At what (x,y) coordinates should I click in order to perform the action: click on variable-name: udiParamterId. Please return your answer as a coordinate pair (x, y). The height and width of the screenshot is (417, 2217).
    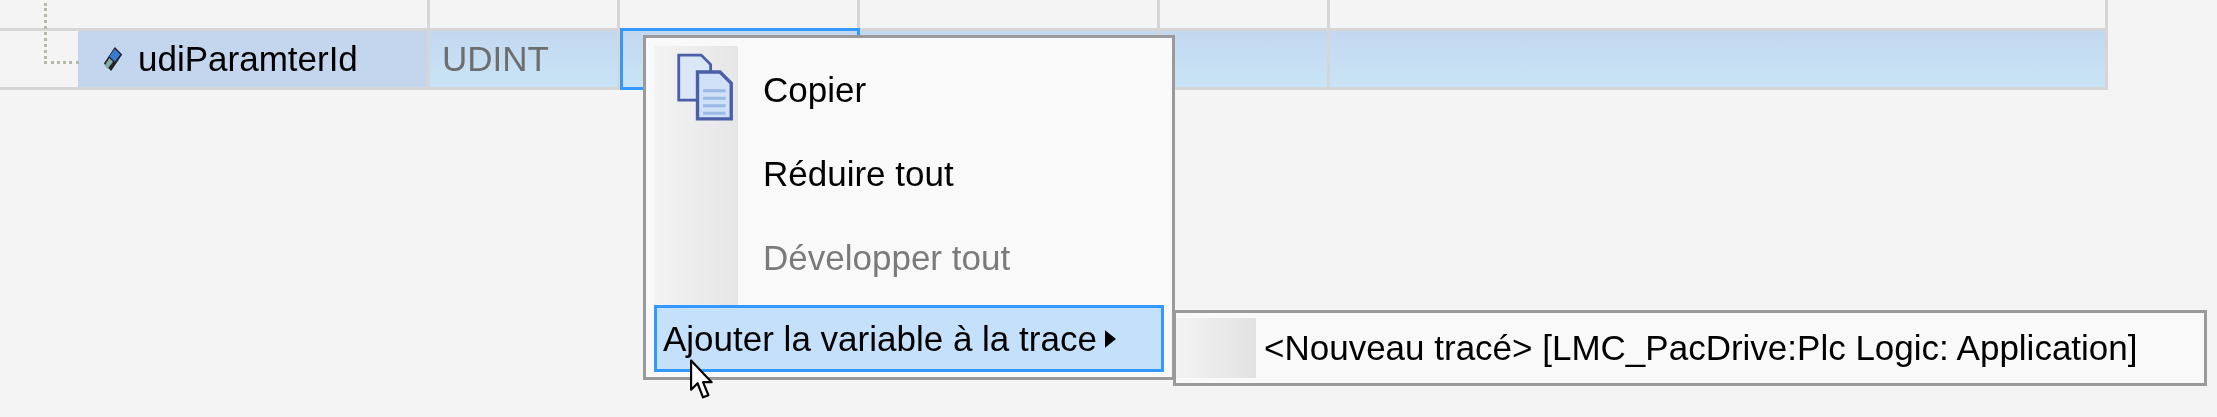
    Looking at the image, I should click on (248, 59).